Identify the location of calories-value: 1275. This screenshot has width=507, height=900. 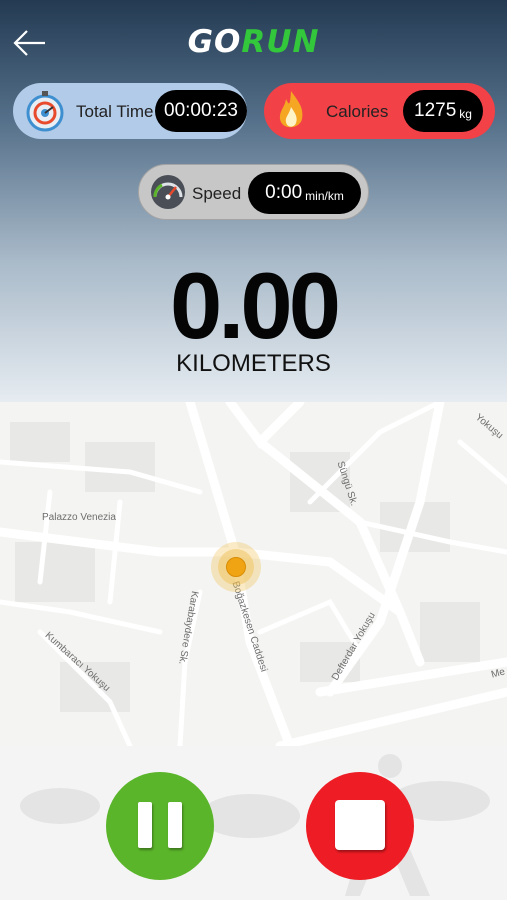
(435, 110).